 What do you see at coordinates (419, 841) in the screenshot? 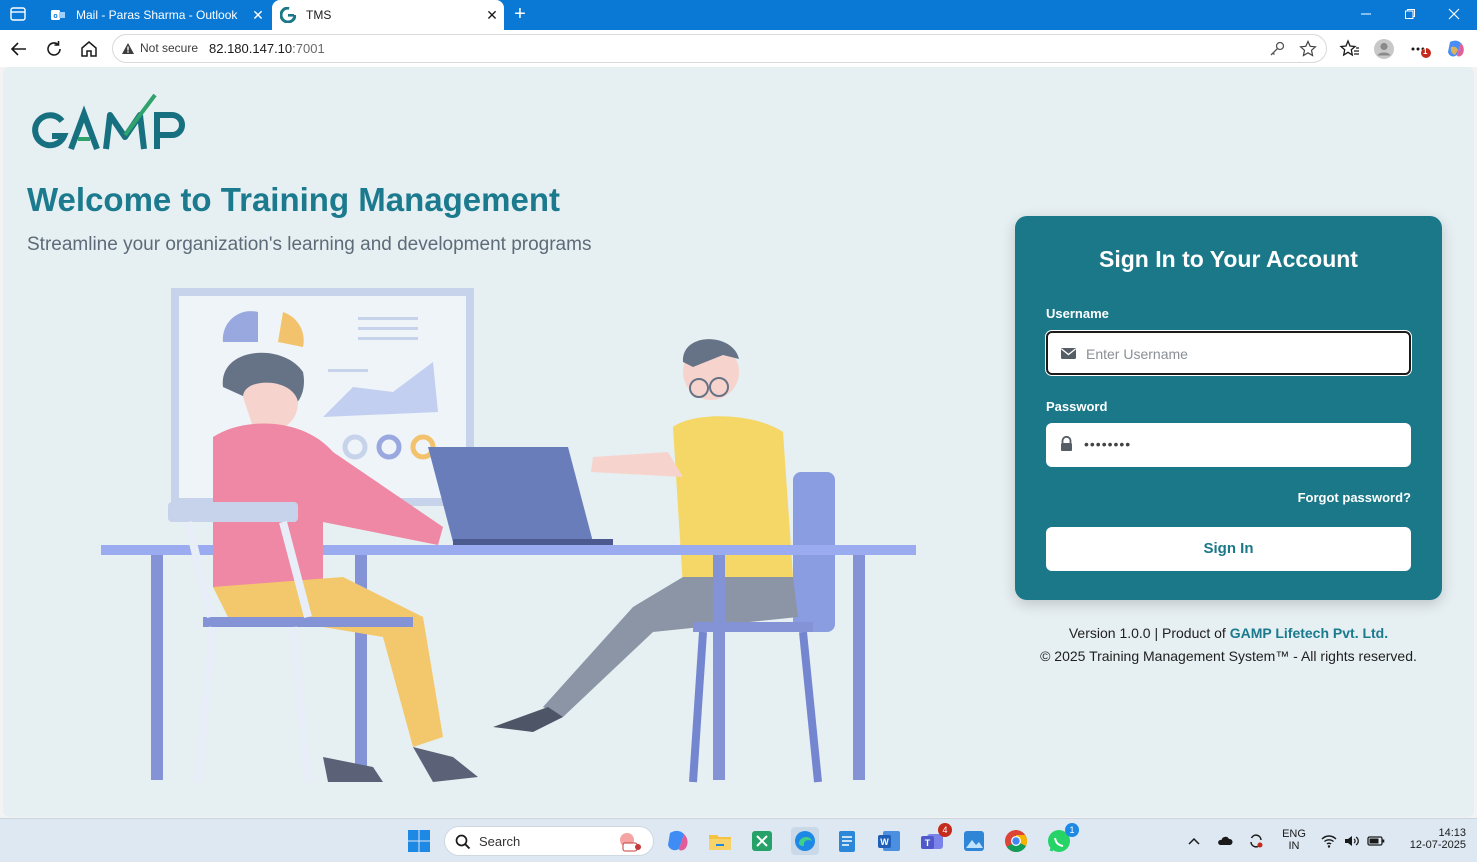
I see `windows-start-icon` at bounding box center [419, 841].